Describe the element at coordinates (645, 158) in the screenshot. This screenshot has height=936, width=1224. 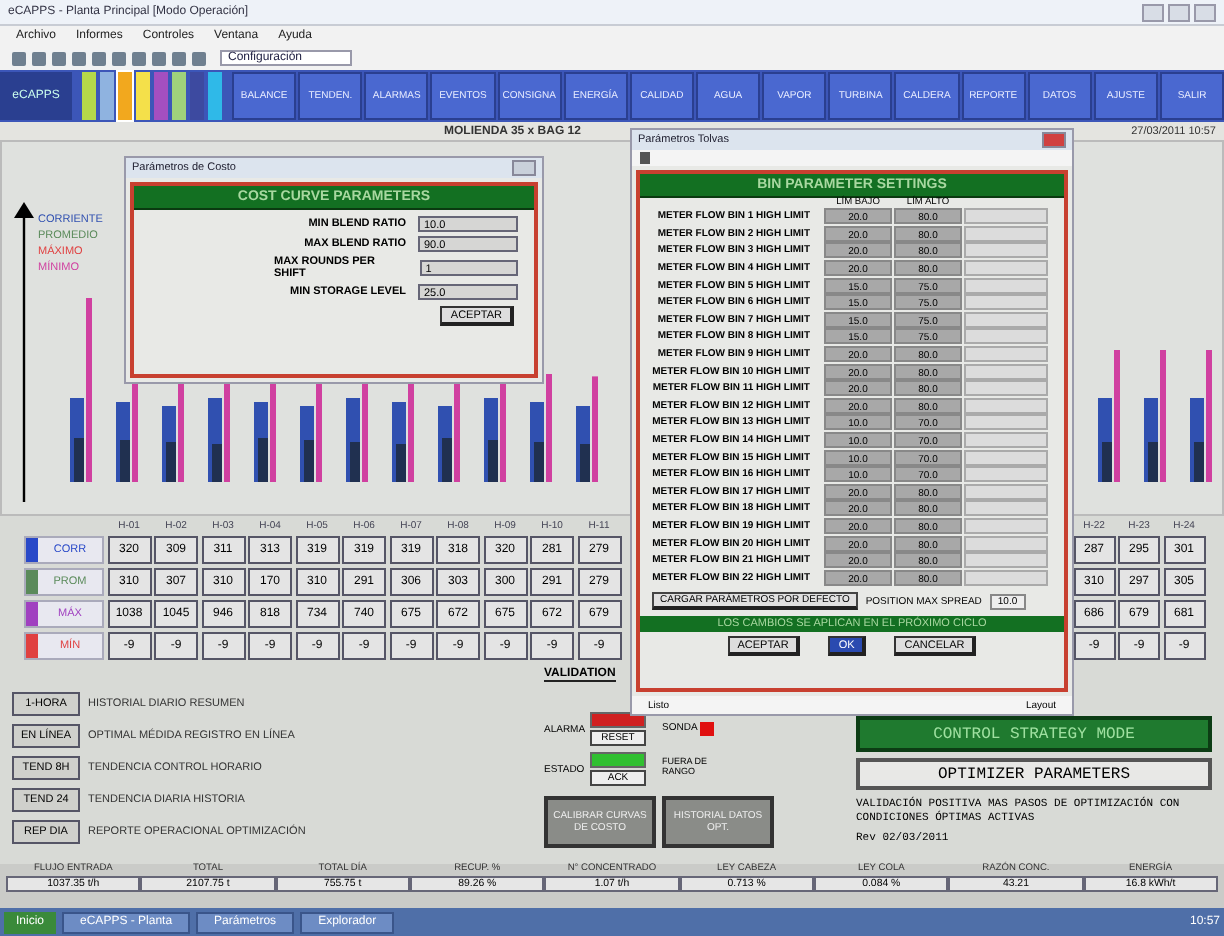
I see `app-icon` at that location.